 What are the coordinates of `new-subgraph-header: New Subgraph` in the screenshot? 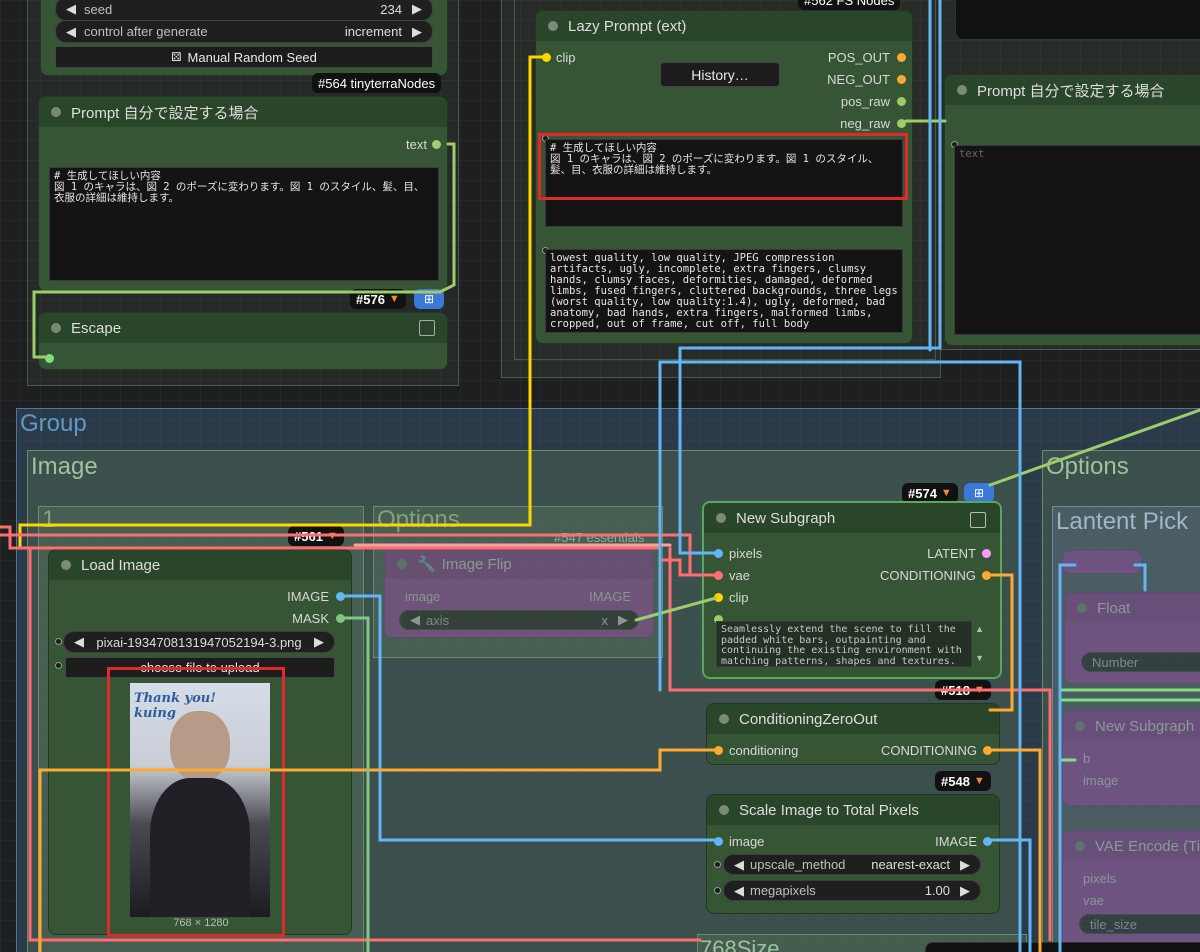 It's located at (852, 518).